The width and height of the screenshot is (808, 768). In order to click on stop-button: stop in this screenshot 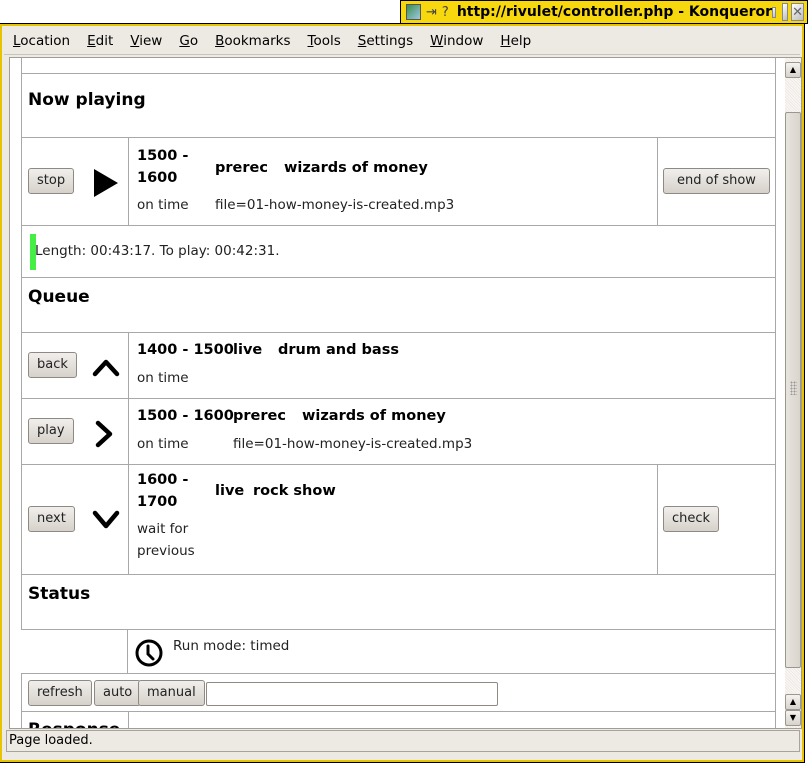, I will do `click(51, 181)`.